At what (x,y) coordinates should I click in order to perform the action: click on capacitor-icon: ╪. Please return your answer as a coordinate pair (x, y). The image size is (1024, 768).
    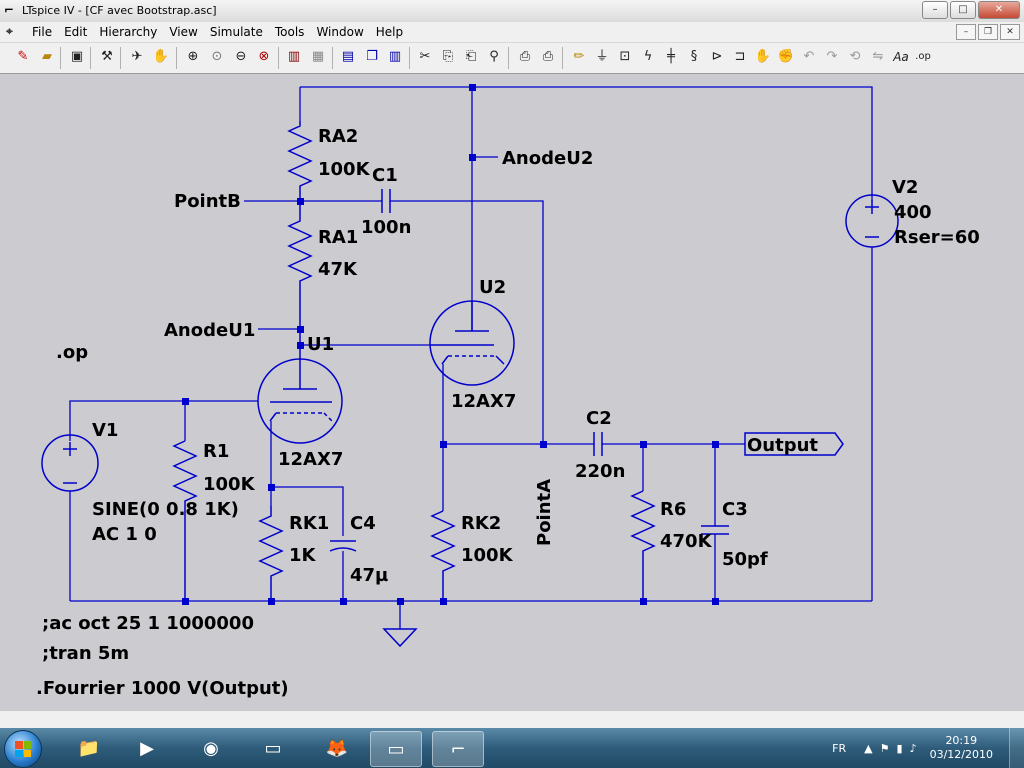
    Looking at the image, I should click on (671, 57).